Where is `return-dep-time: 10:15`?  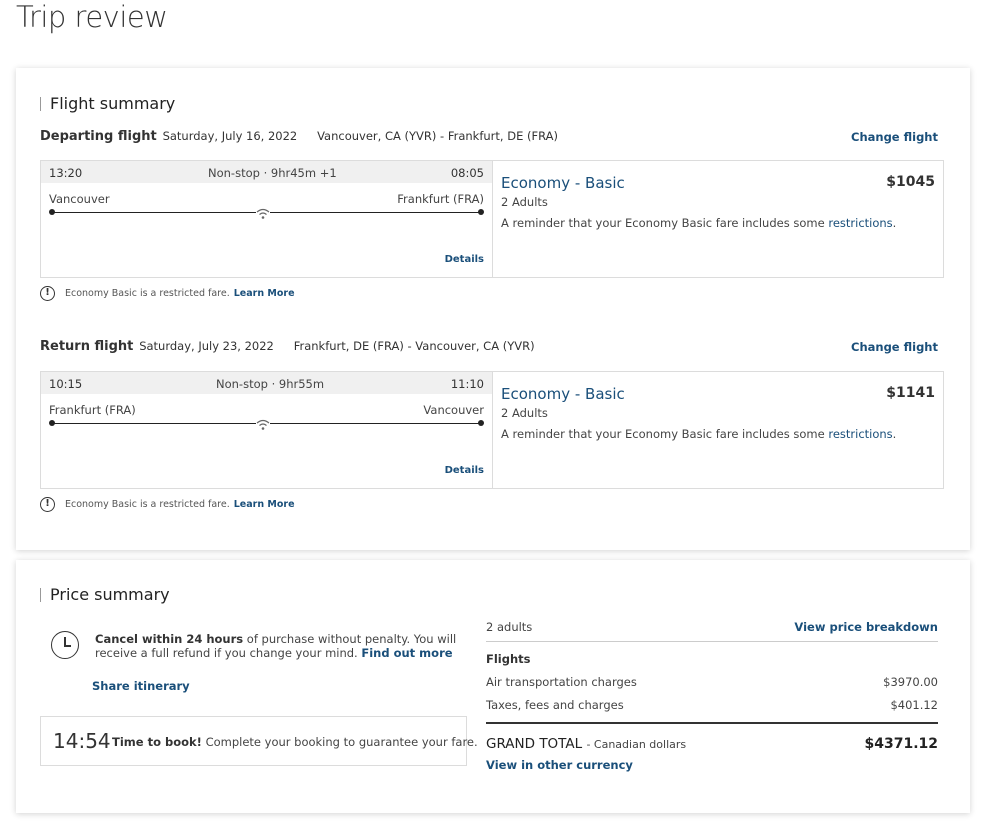 return-dep-time: 10:15 is located at coordinates (66, 384).